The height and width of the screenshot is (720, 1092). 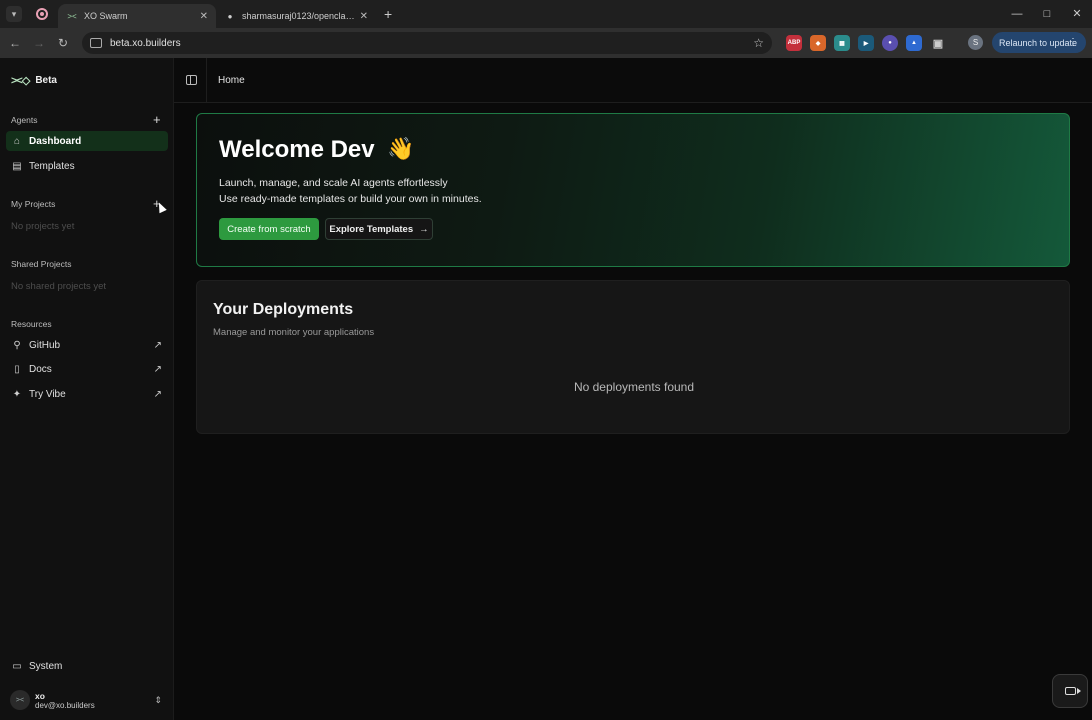 I want to click on user-menu: >< xo dev@xo.builders ⇕, so click(x=90, y=700).